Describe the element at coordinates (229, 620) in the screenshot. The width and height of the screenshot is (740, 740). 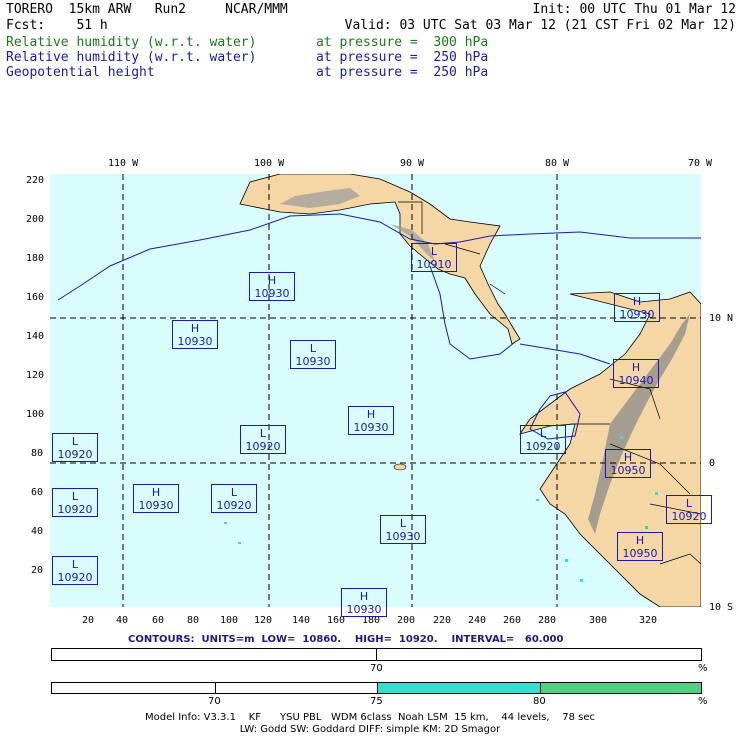
I see `x-tick-100: 100` at that location.